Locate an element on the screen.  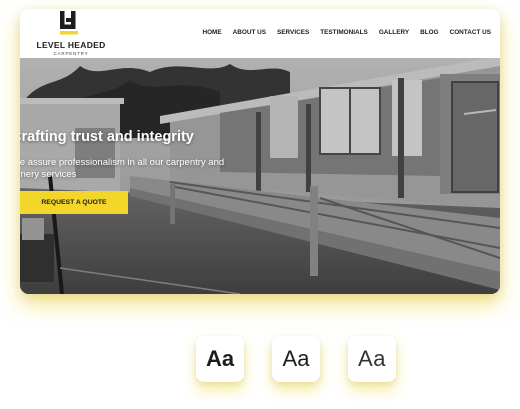
font-sample-light: Aa is located at coordinates (372, 359).